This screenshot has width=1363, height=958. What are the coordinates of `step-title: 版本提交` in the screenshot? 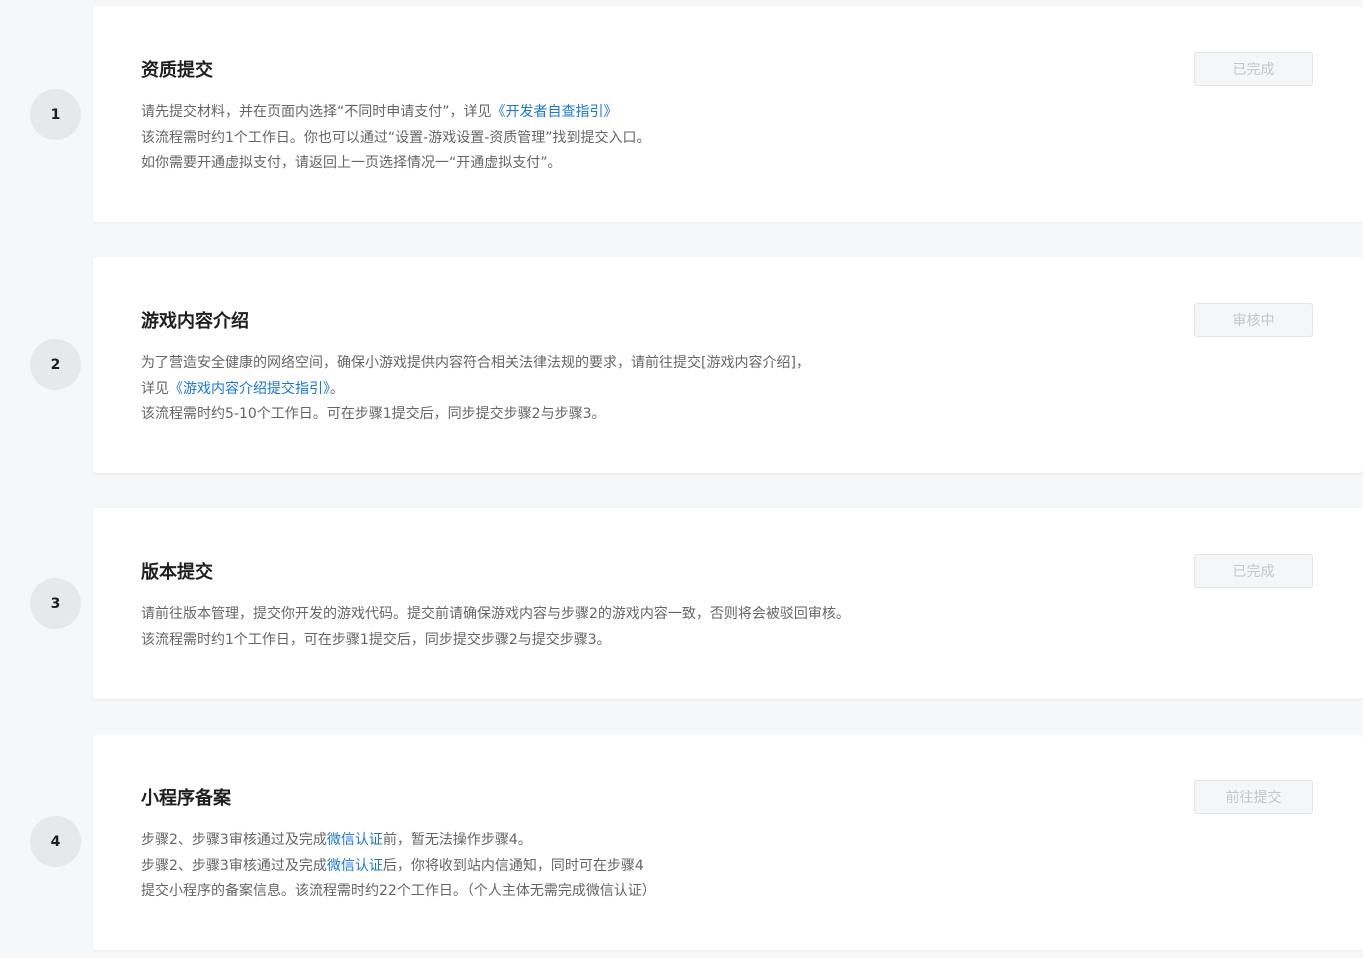 It's located at (177, 572).